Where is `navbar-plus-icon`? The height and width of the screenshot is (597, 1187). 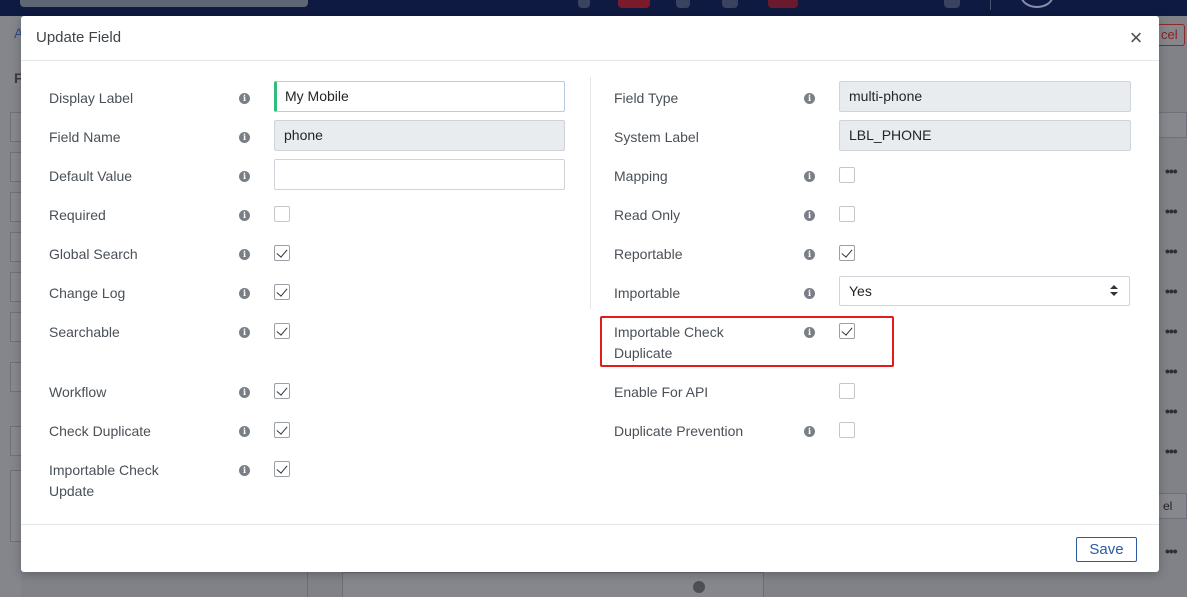
navbar-plus-icon is located at coordinates (683, 4).